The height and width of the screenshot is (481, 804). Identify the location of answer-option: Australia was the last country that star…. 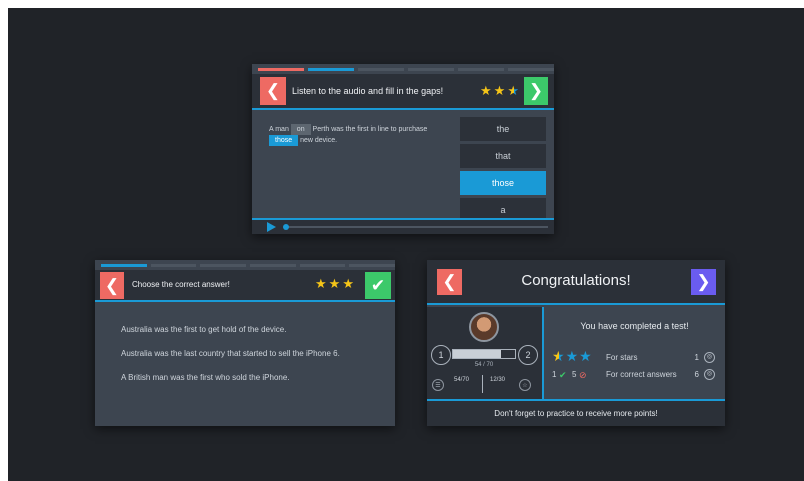
(230, 353).